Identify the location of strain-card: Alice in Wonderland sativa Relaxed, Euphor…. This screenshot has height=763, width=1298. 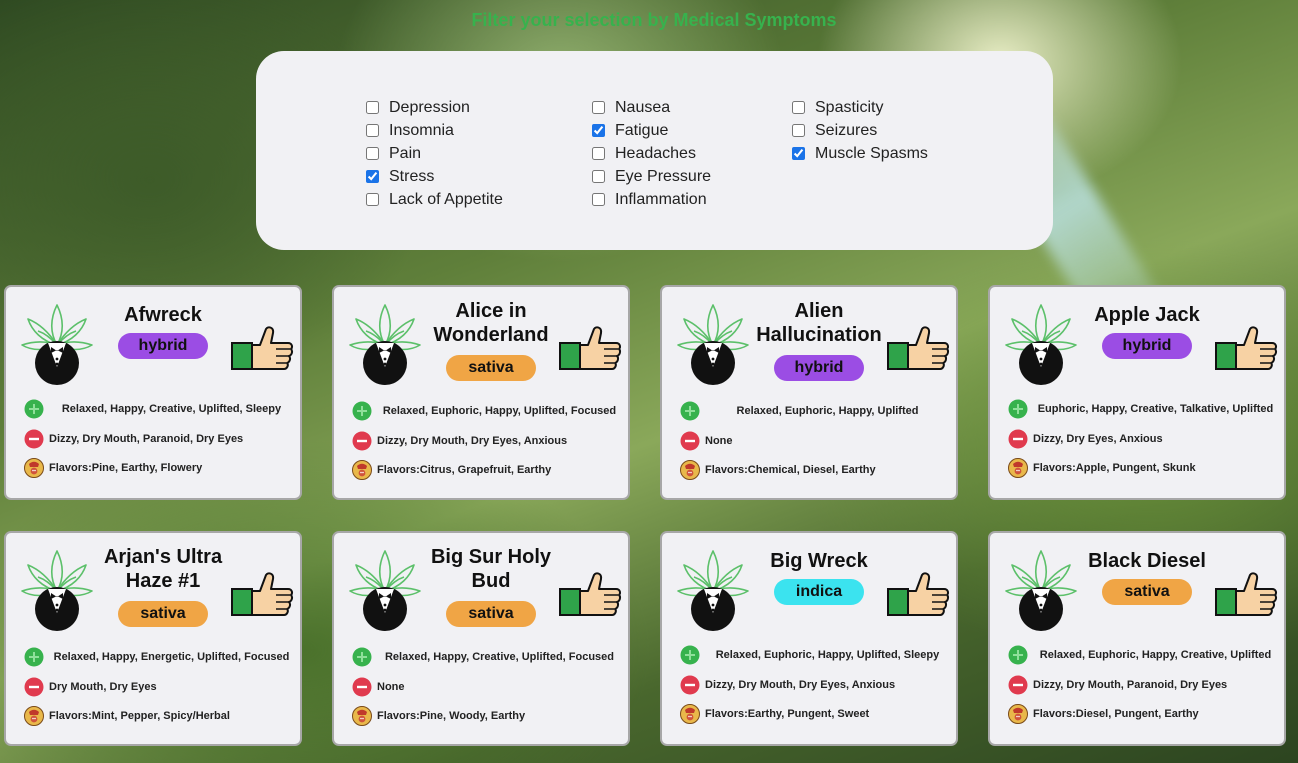
(481, 392).